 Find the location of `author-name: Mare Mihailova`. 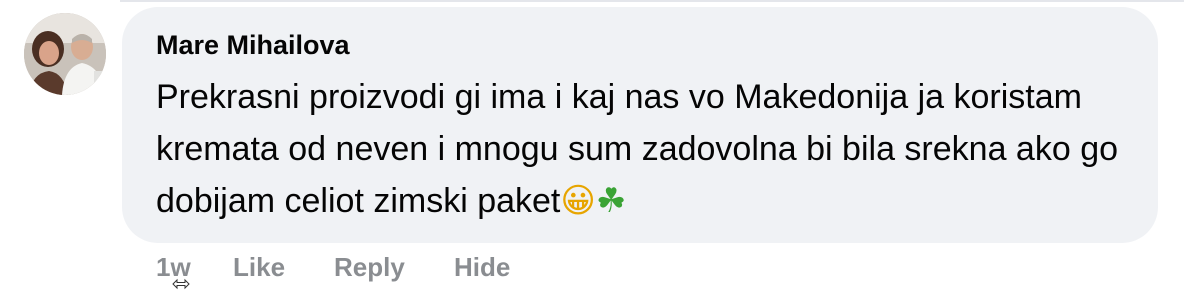

author-name: Mare Mihailova is located at coordinates (253, 45).